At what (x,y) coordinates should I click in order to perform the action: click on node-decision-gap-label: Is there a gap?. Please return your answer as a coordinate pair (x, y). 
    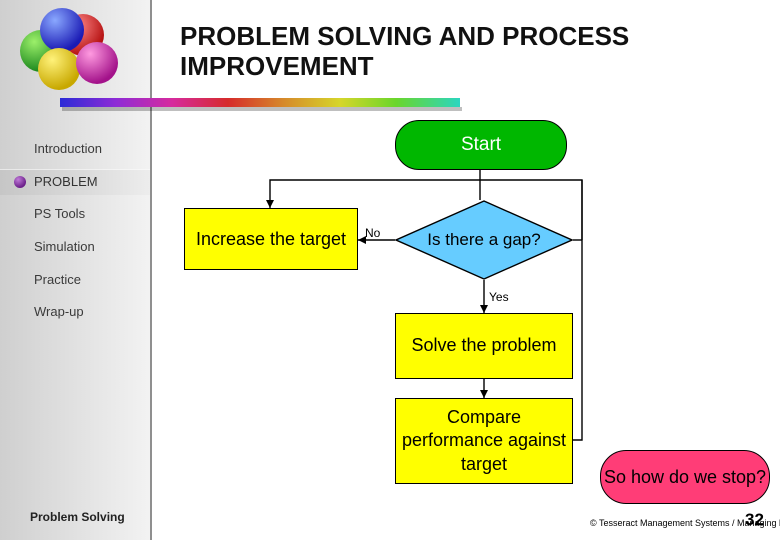
    Looking at the image, I should click on (484, 239).